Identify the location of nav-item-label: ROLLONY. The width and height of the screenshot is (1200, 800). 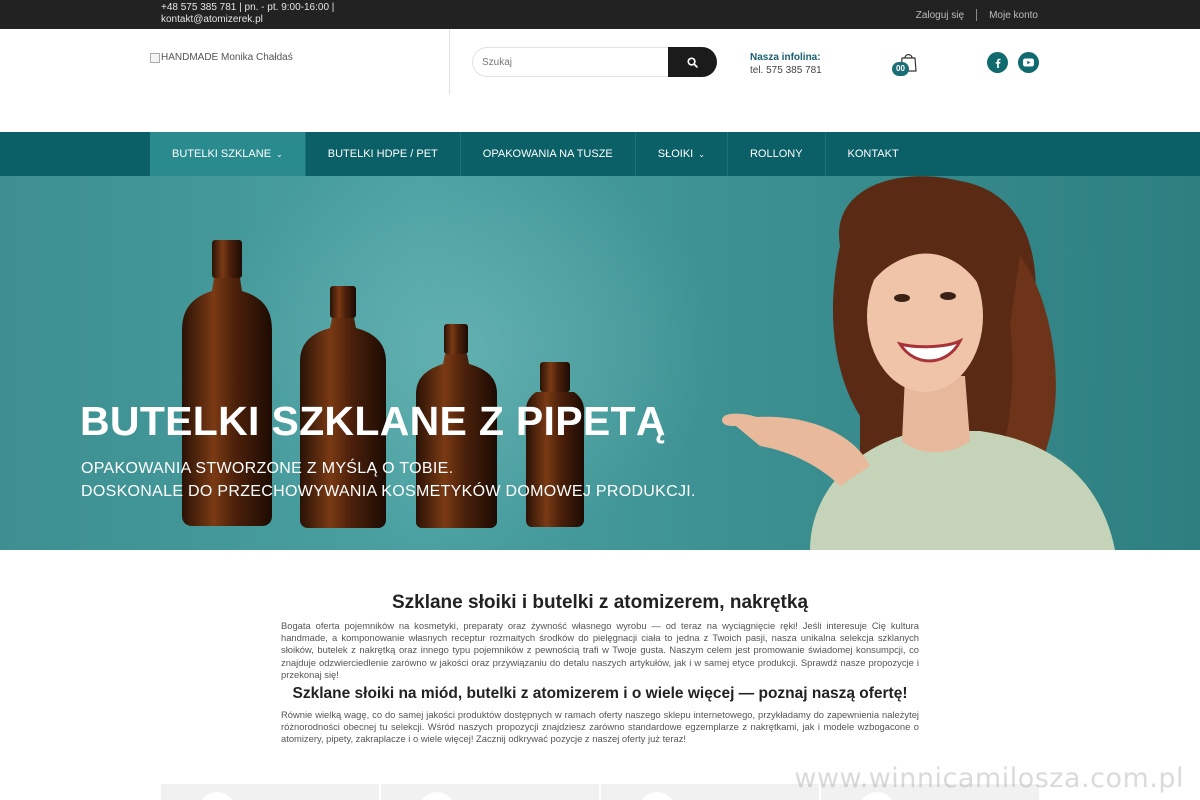
(776, 154).